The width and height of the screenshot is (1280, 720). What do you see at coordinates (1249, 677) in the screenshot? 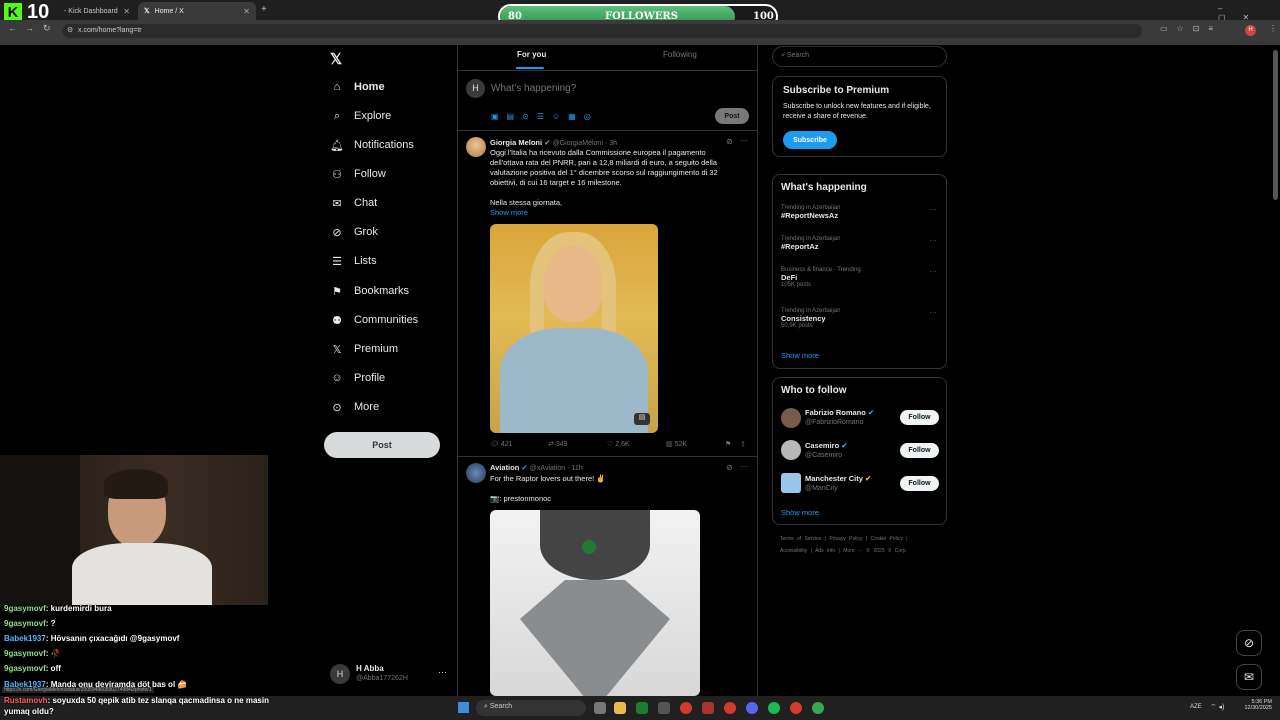
I see `messages-icon: ✉` at bounding box center [1249, 677].